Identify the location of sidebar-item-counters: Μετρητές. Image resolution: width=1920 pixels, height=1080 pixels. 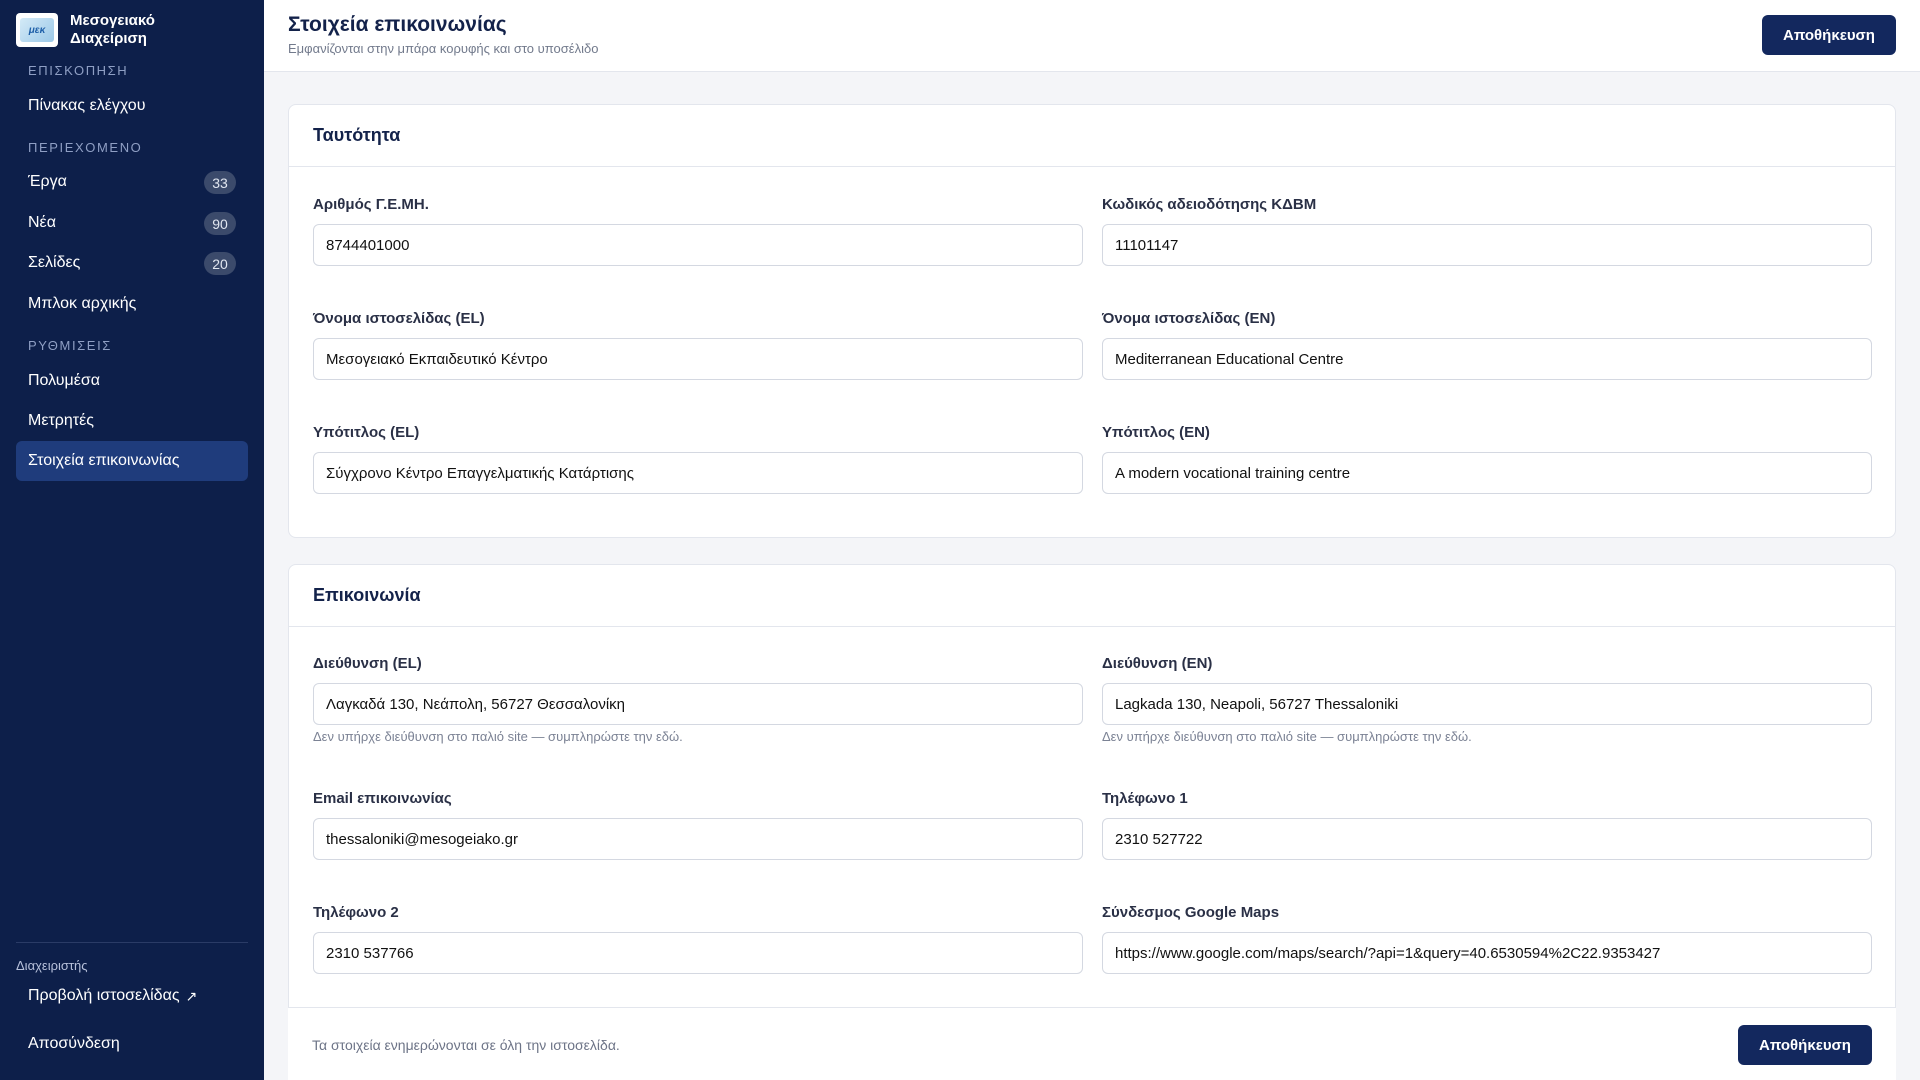
(132, 421).